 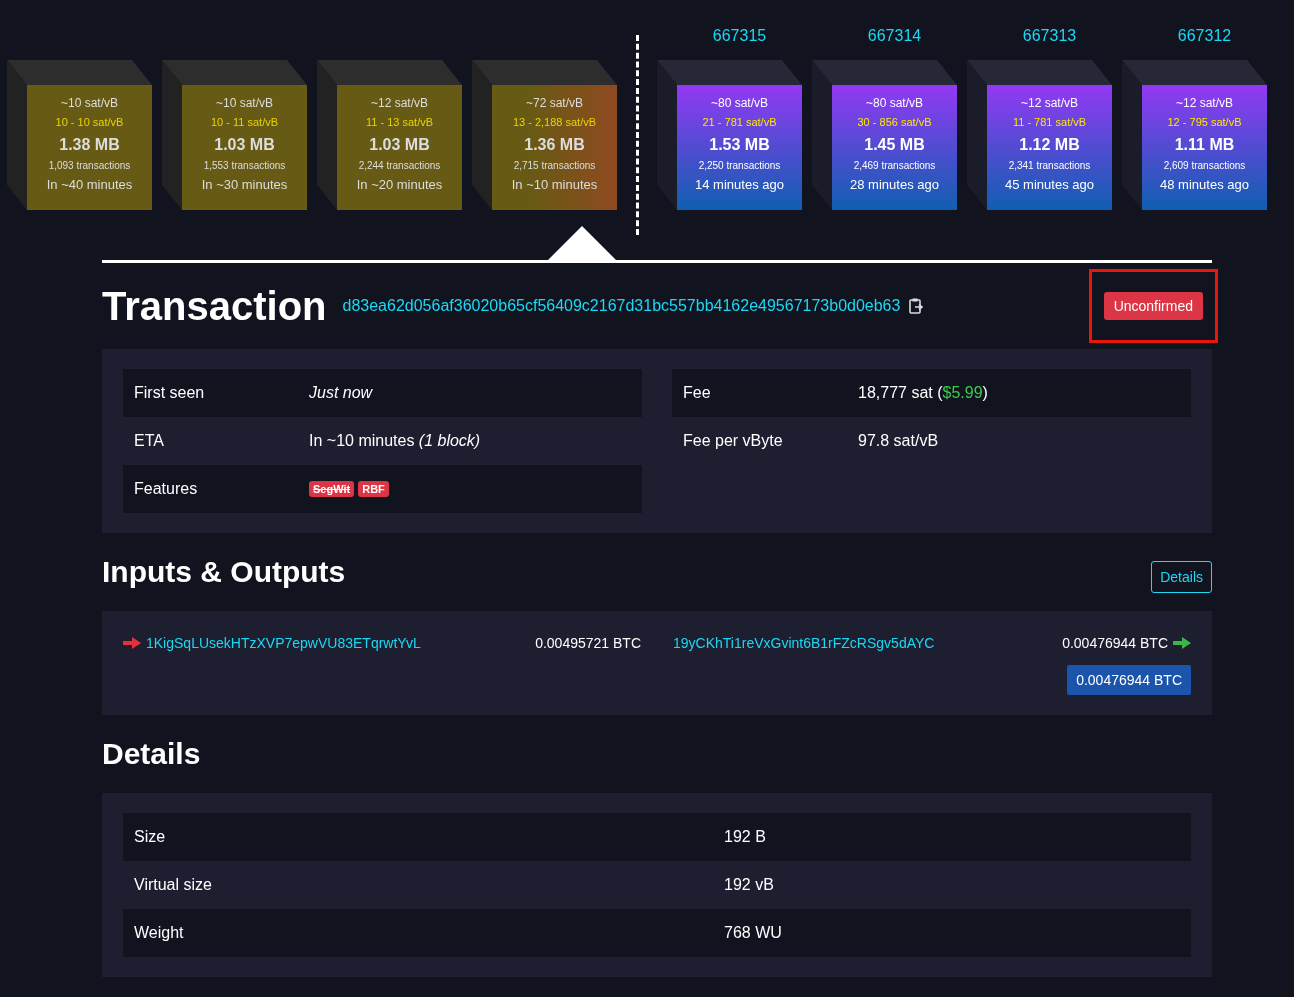 What do you see at coordinates (1115, 643) in the screenshot?
I see `amount: 0.00476944 BTC` at bounding box center [1115, 643].